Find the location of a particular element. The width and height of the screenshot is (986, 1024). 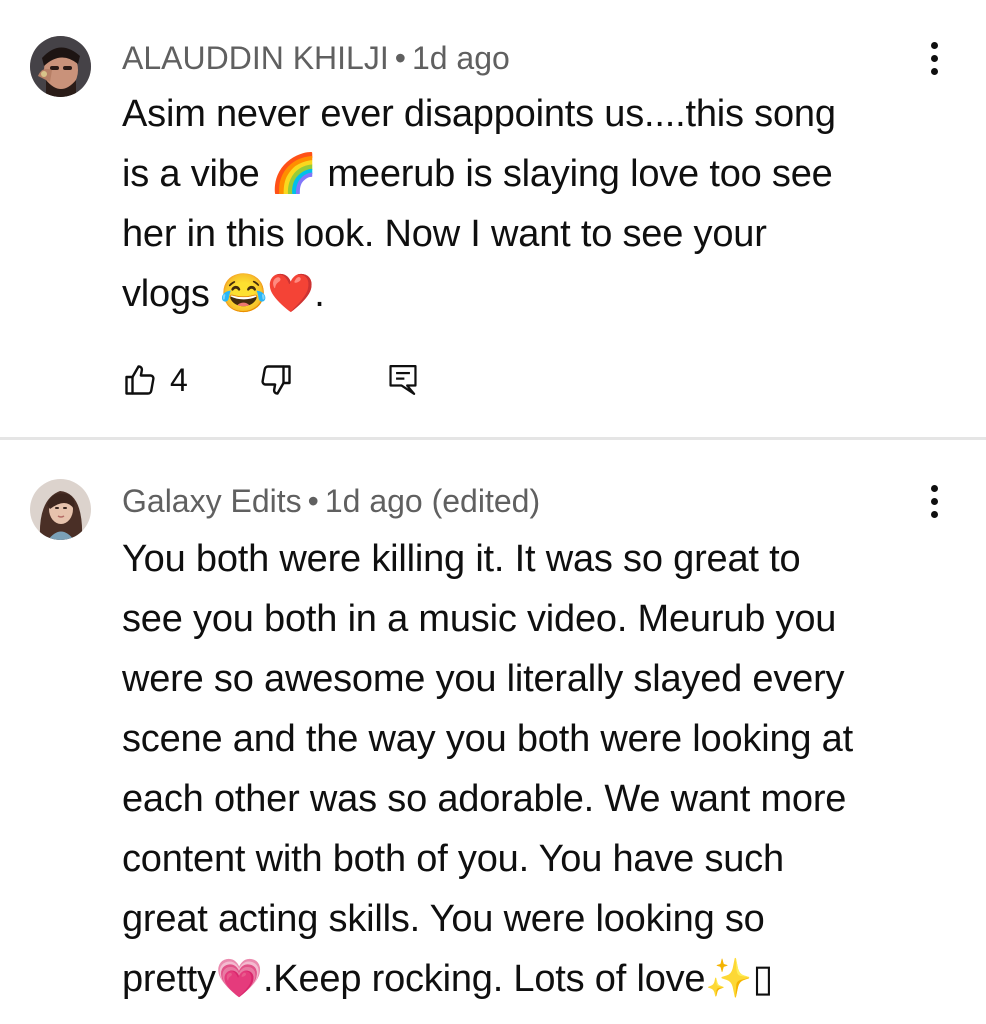

like-count: 4 is located at coordinates (179, 379).